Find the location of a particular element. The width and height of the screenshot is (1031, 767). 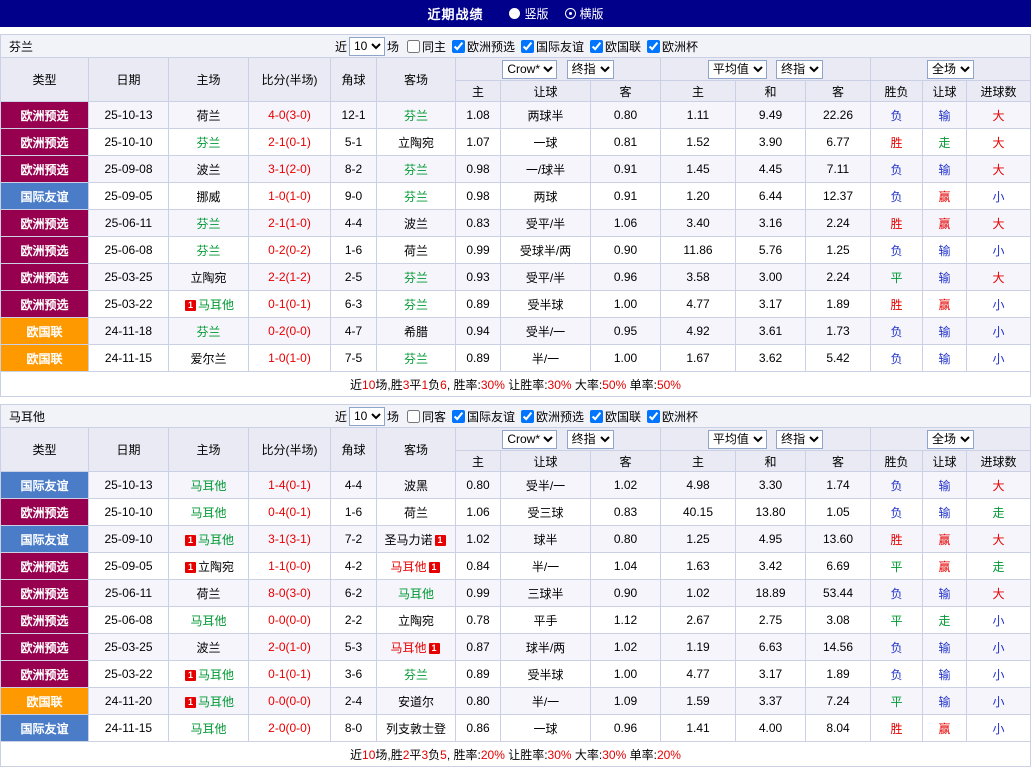

odds-handicap: 一/球半 is located at coordinates (545, 169).